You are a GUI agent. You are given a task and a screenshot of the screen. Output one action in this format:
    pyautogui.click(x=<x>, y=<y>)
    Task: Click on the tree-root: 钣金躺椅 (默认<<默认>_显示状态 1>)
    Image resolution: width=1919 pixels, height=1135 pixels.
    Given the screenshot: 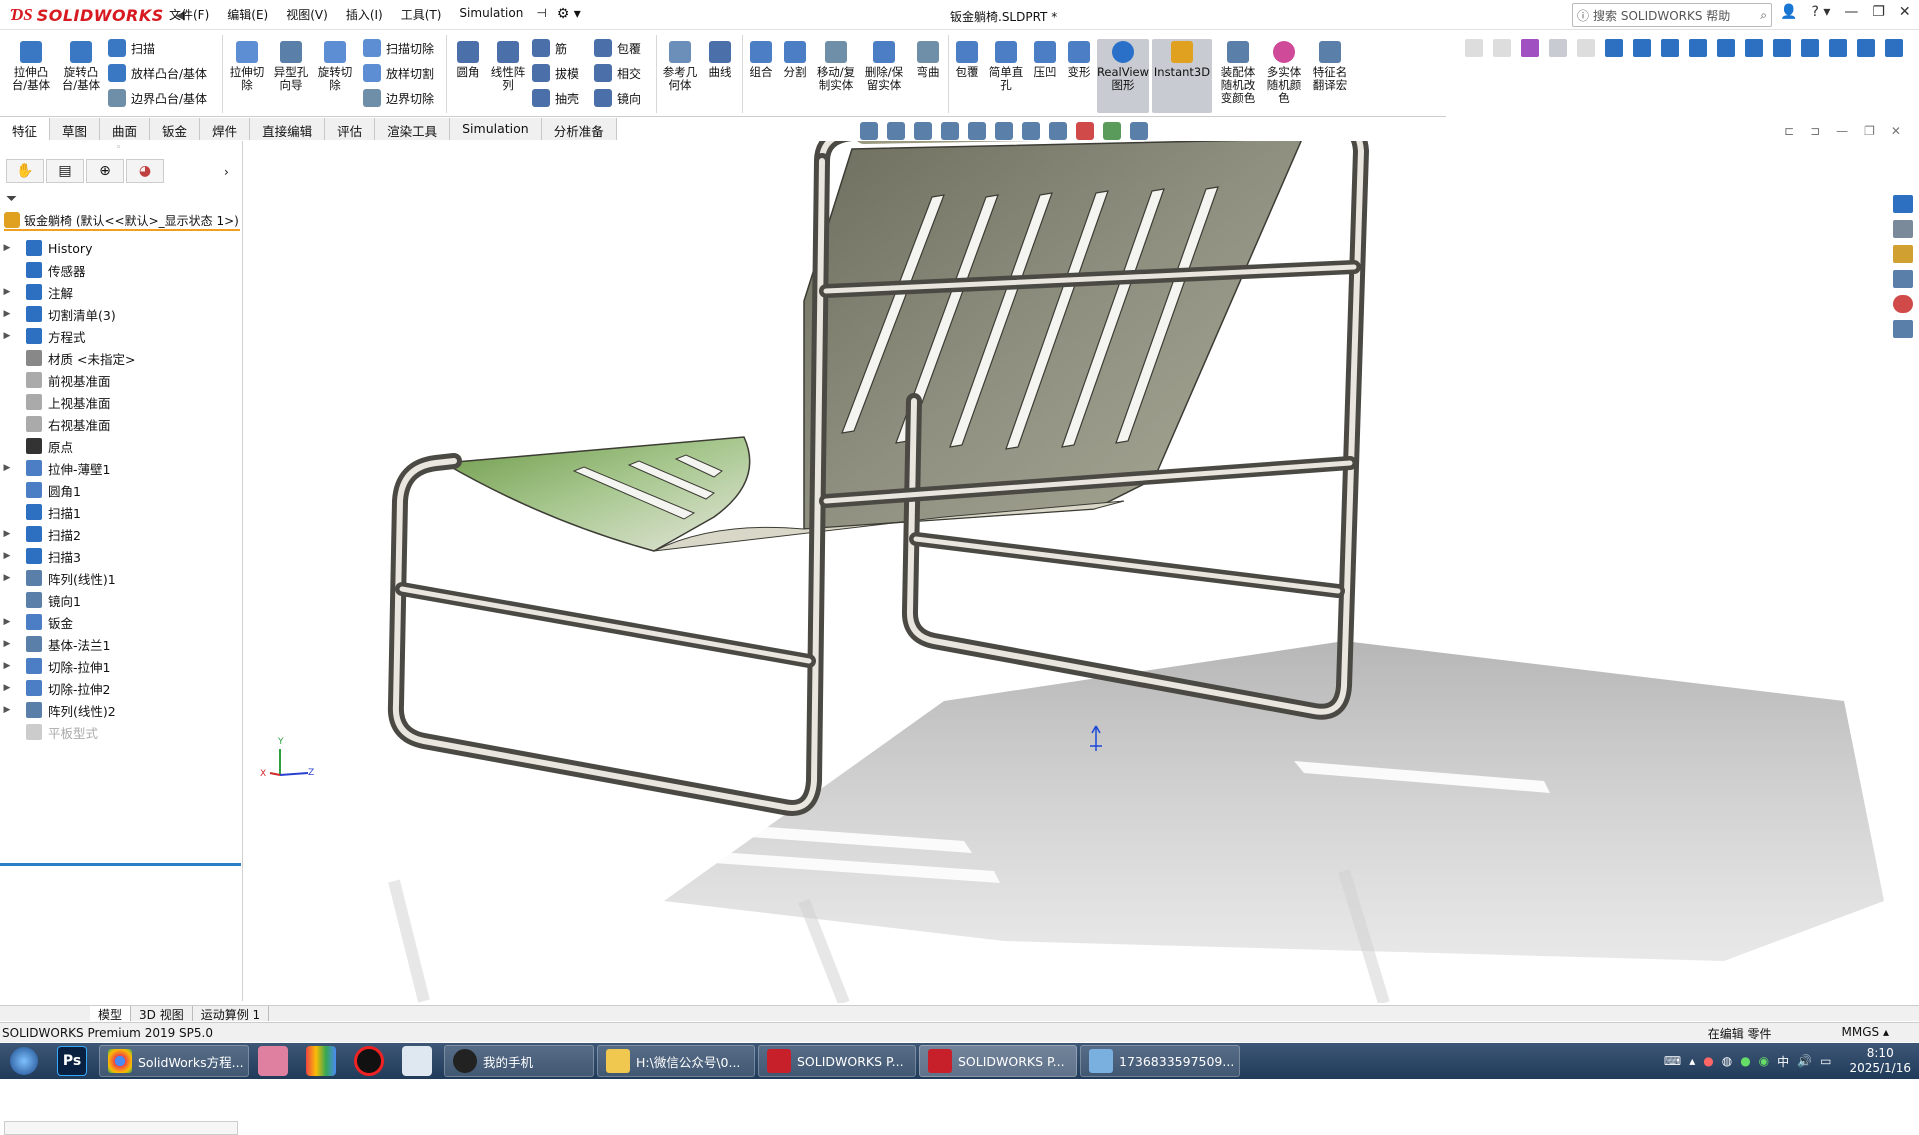 What is the action you would take?
    pyautogui.click(x=122, y=221)
    